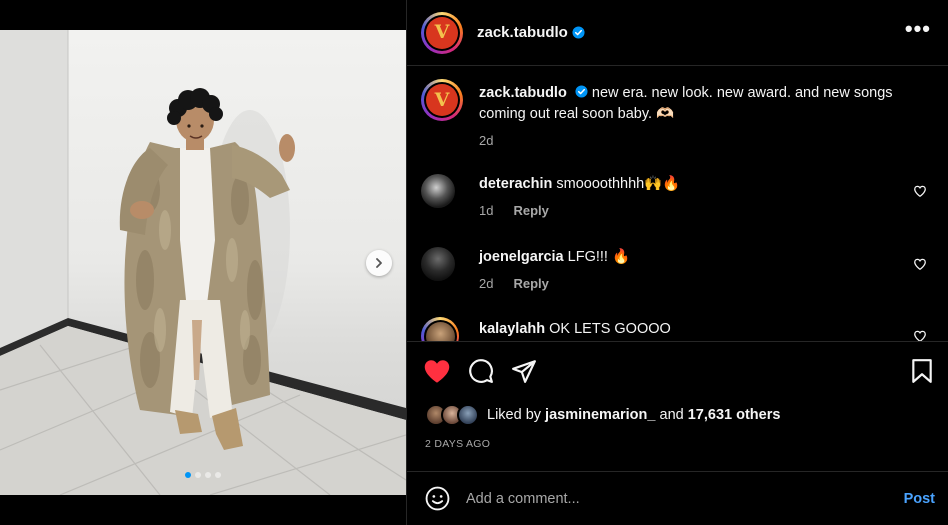 Image resolution: width=948 pixels, height=525 pixels. What do you see at coordinates (610, 329) in the screenshot?
I see `comment-text: OK LETS GOOOO` at bounding box center [610, 329].